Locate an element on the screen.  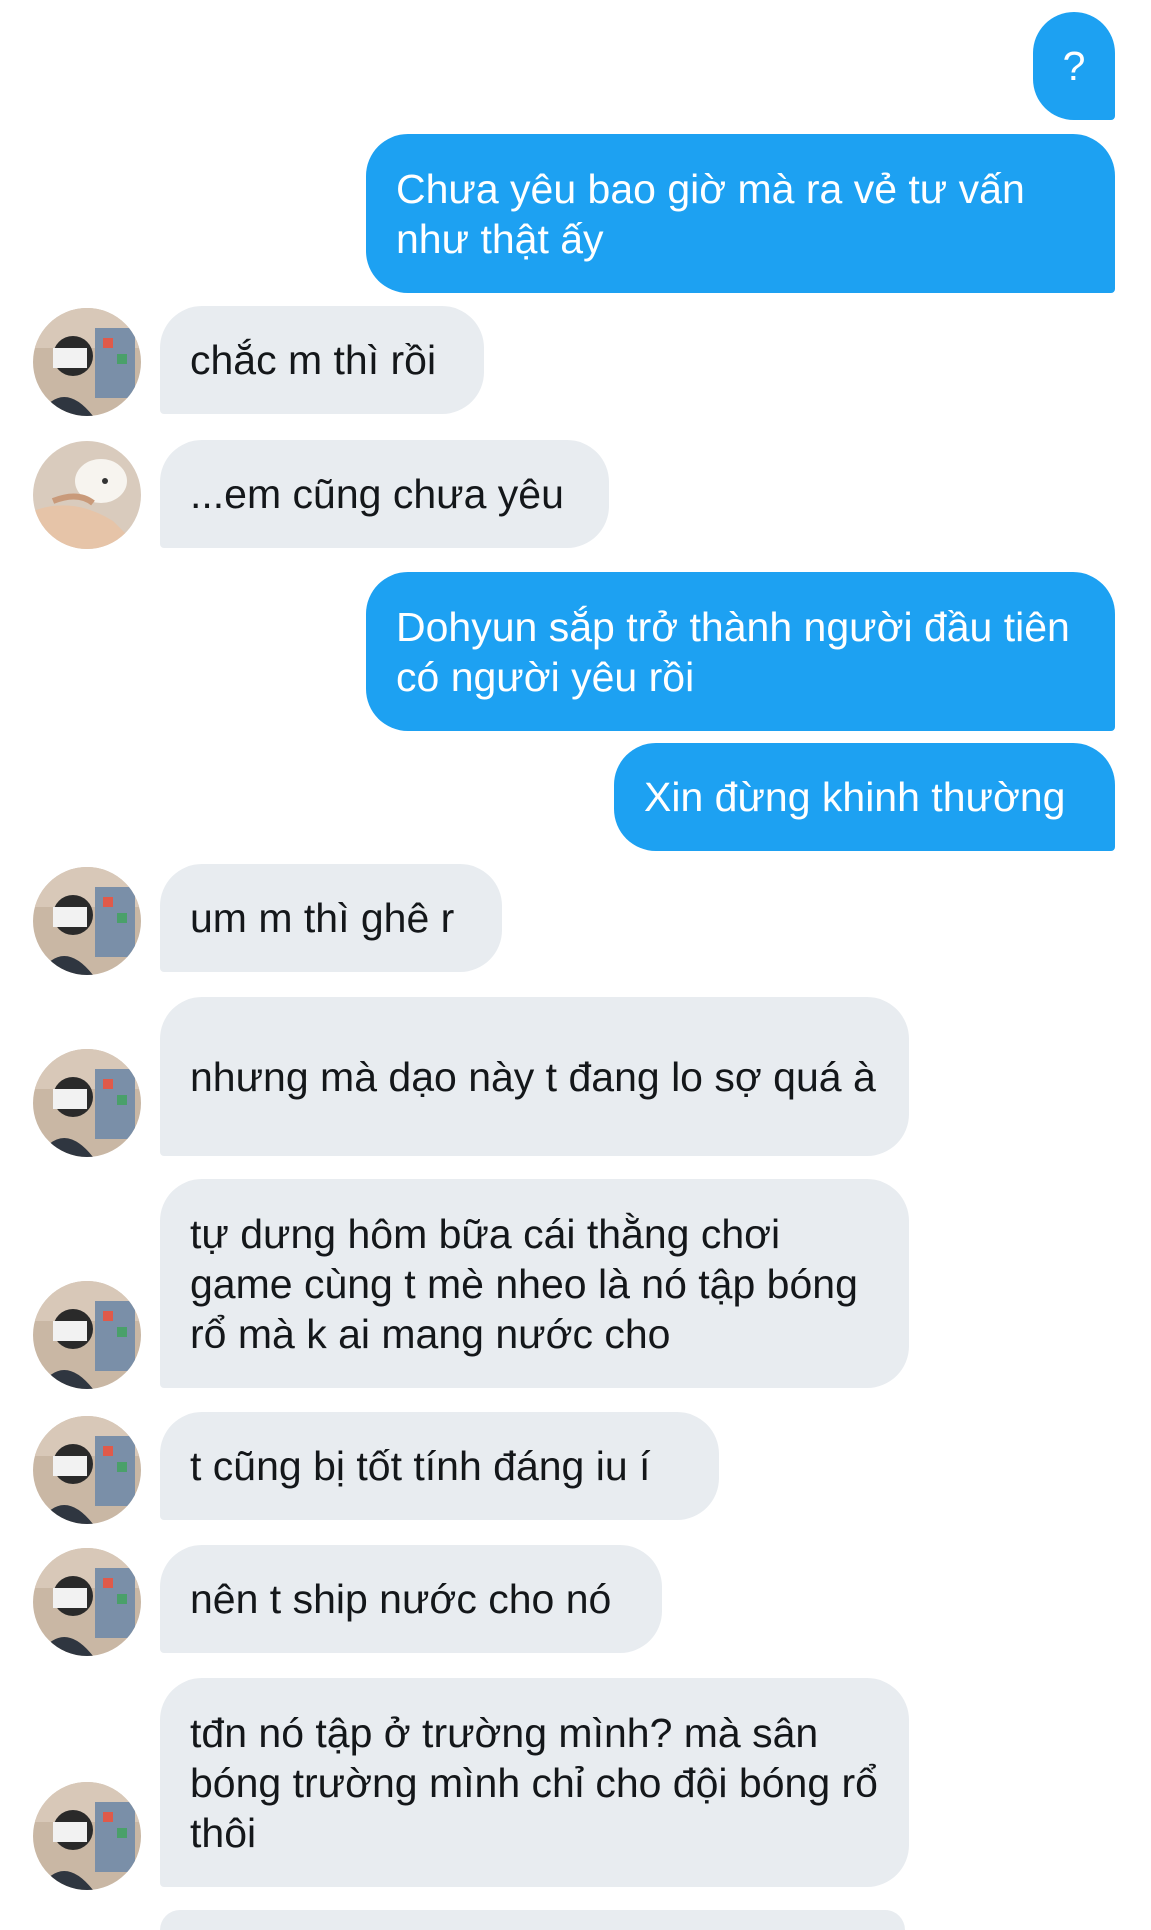
received-message-bubble: nhưng mà dạo này t đang lo sợ quá à is located at coordinates (534, 1076).